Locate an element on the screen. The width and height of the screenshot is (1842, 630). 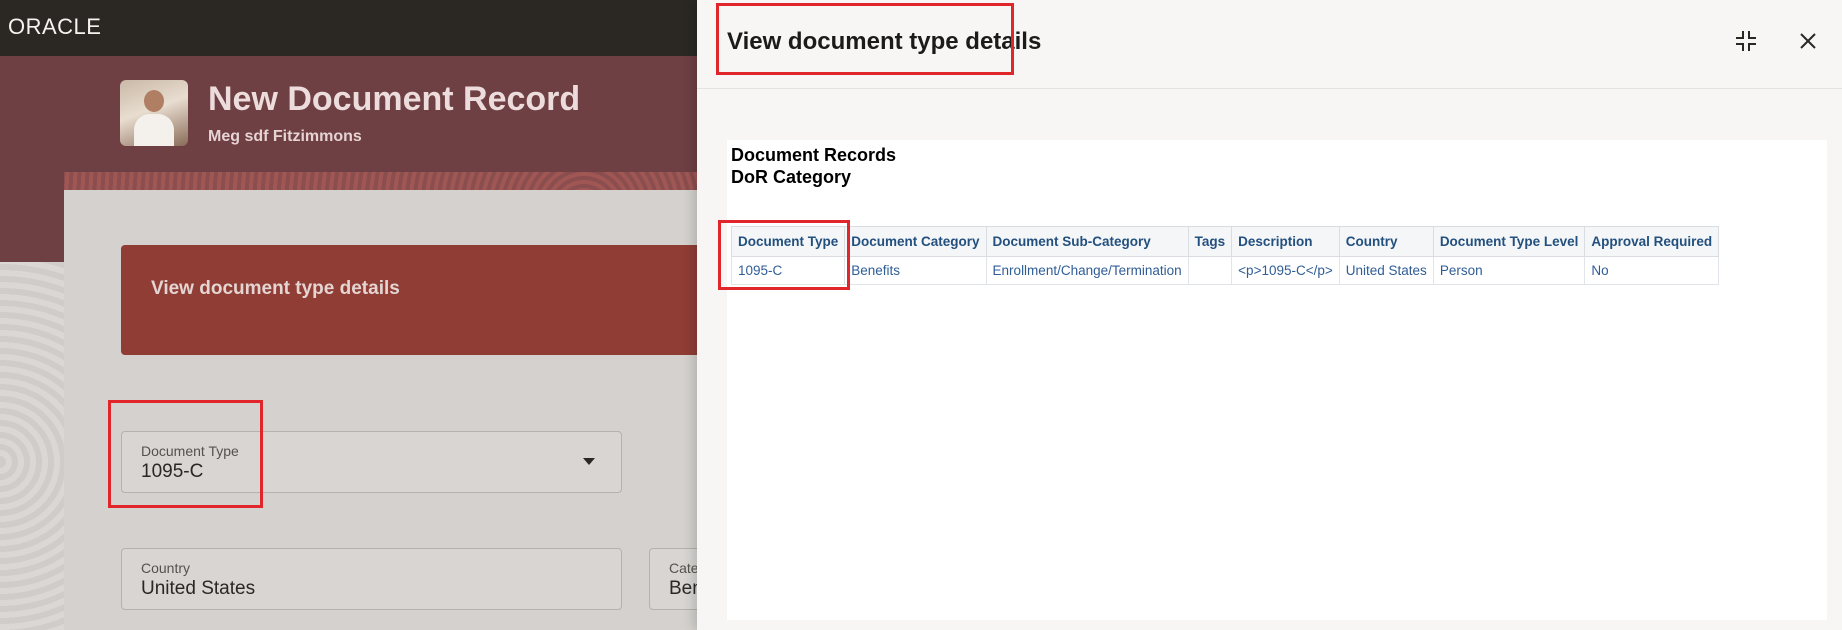
country-value: United States is located at coordinates (198, 588).